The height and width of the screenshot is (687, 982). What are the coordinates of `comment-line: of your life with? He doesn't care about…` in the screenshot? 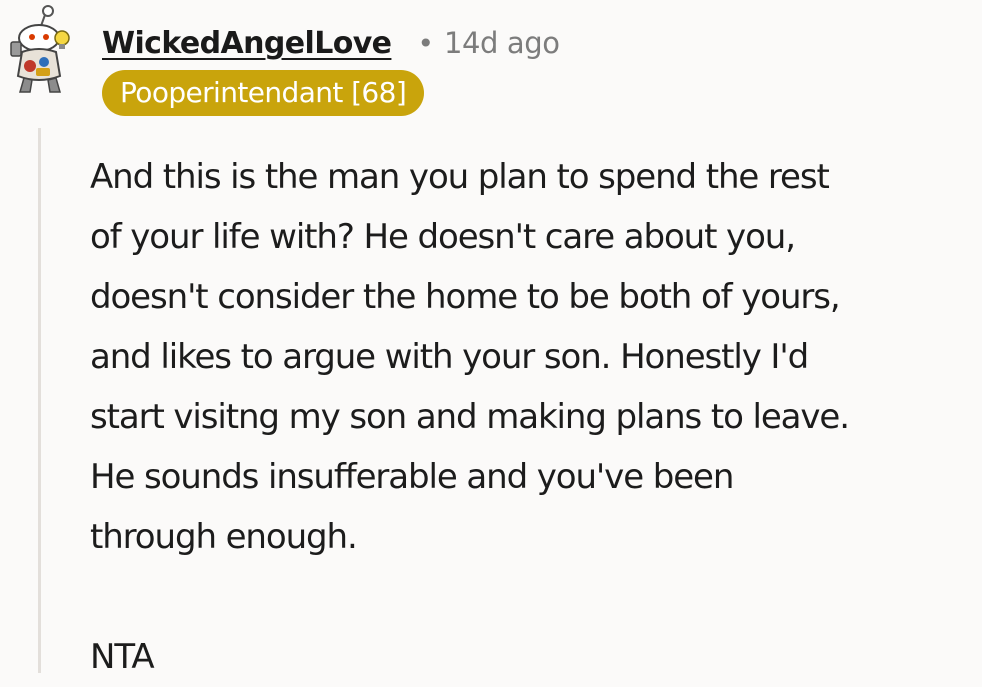 It's located at (443, 237).